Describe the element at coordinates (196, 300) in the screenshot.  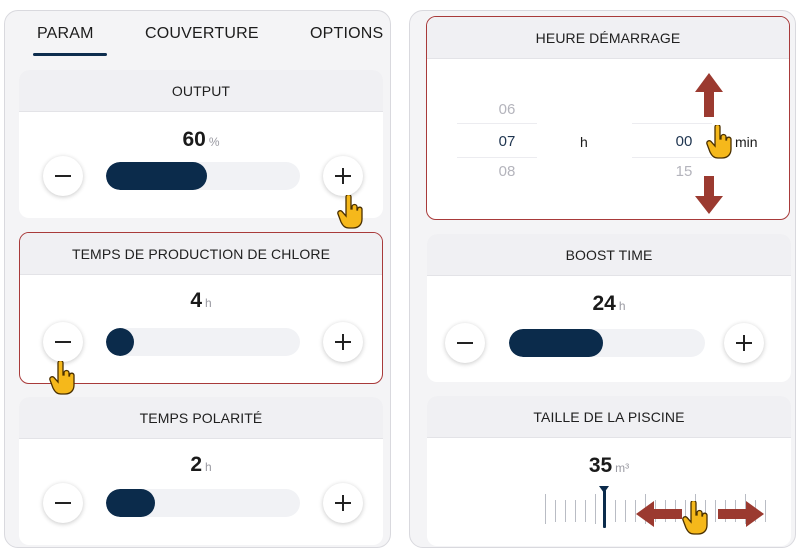
I see `chlore-number: 4` at that location.